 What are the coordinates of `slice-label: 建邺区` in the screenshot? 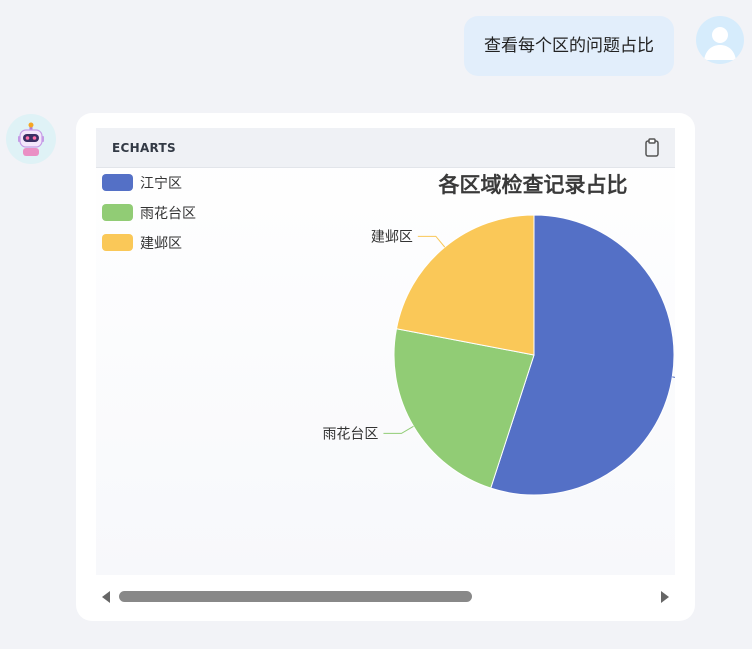 It's located at (392, 237).